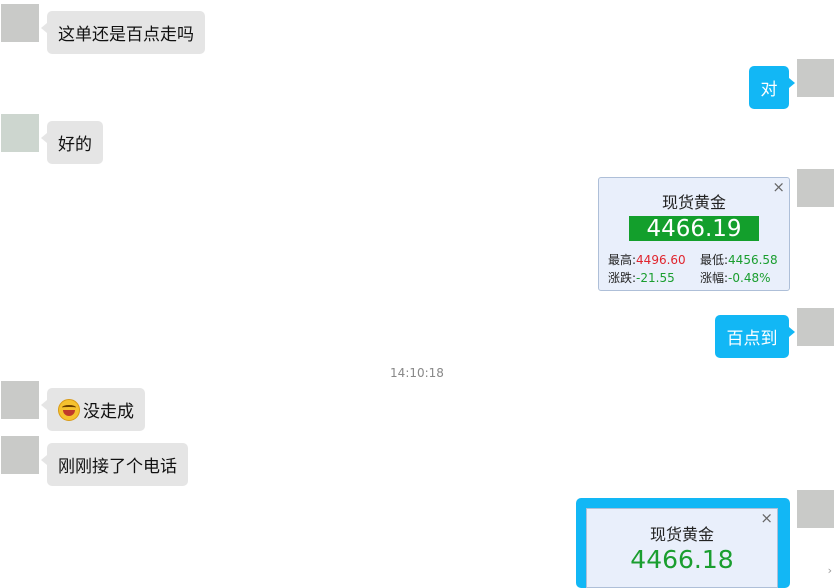  What do you see at coordinates (622, 260) in the screenshot?
I see `high-label: 最高:` at bounding box center [622, 260].